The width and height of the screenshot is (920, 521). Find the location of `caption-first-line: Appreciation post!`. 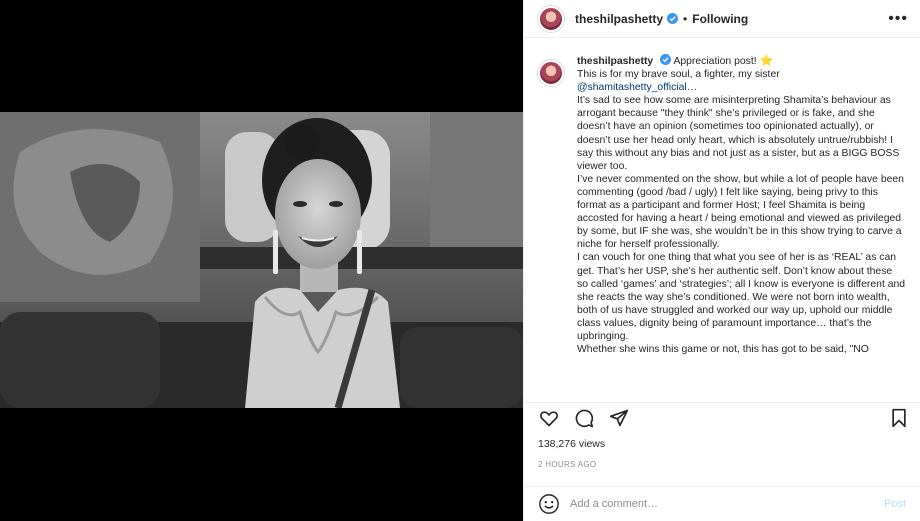

caption-first-line: Appreciation post! is located at coordinates (715, 61).